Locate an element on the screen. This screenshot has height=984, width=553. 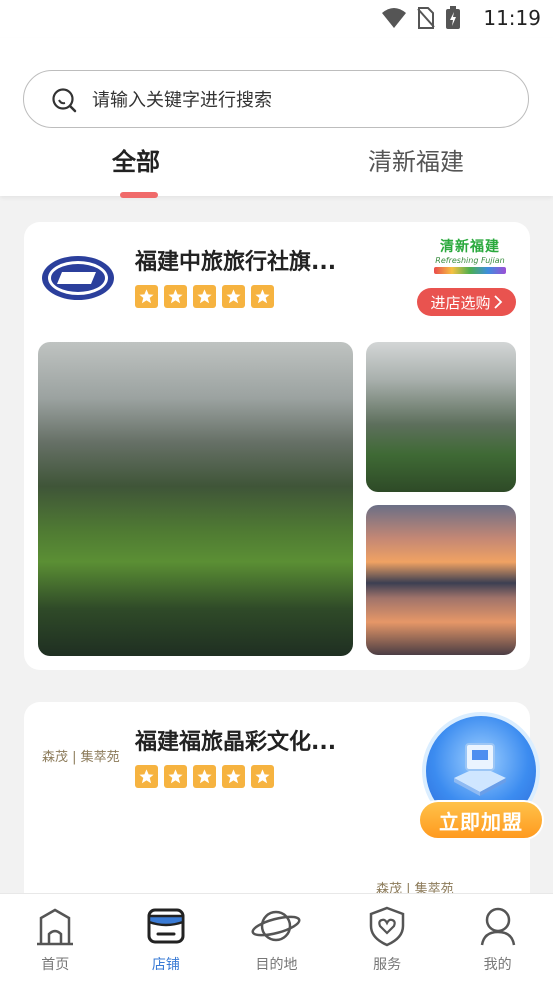
store-cube-icon is located at coordinates (480, 769).